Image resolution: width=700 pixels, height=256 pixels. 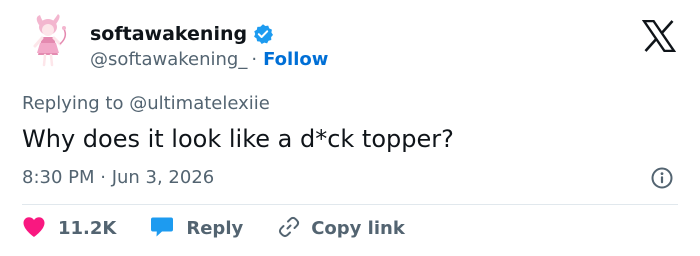 What do you see at coordinates (263, 34) in the screenshot?
I see `verified-badge-icon` at bounding box center [263, 34].